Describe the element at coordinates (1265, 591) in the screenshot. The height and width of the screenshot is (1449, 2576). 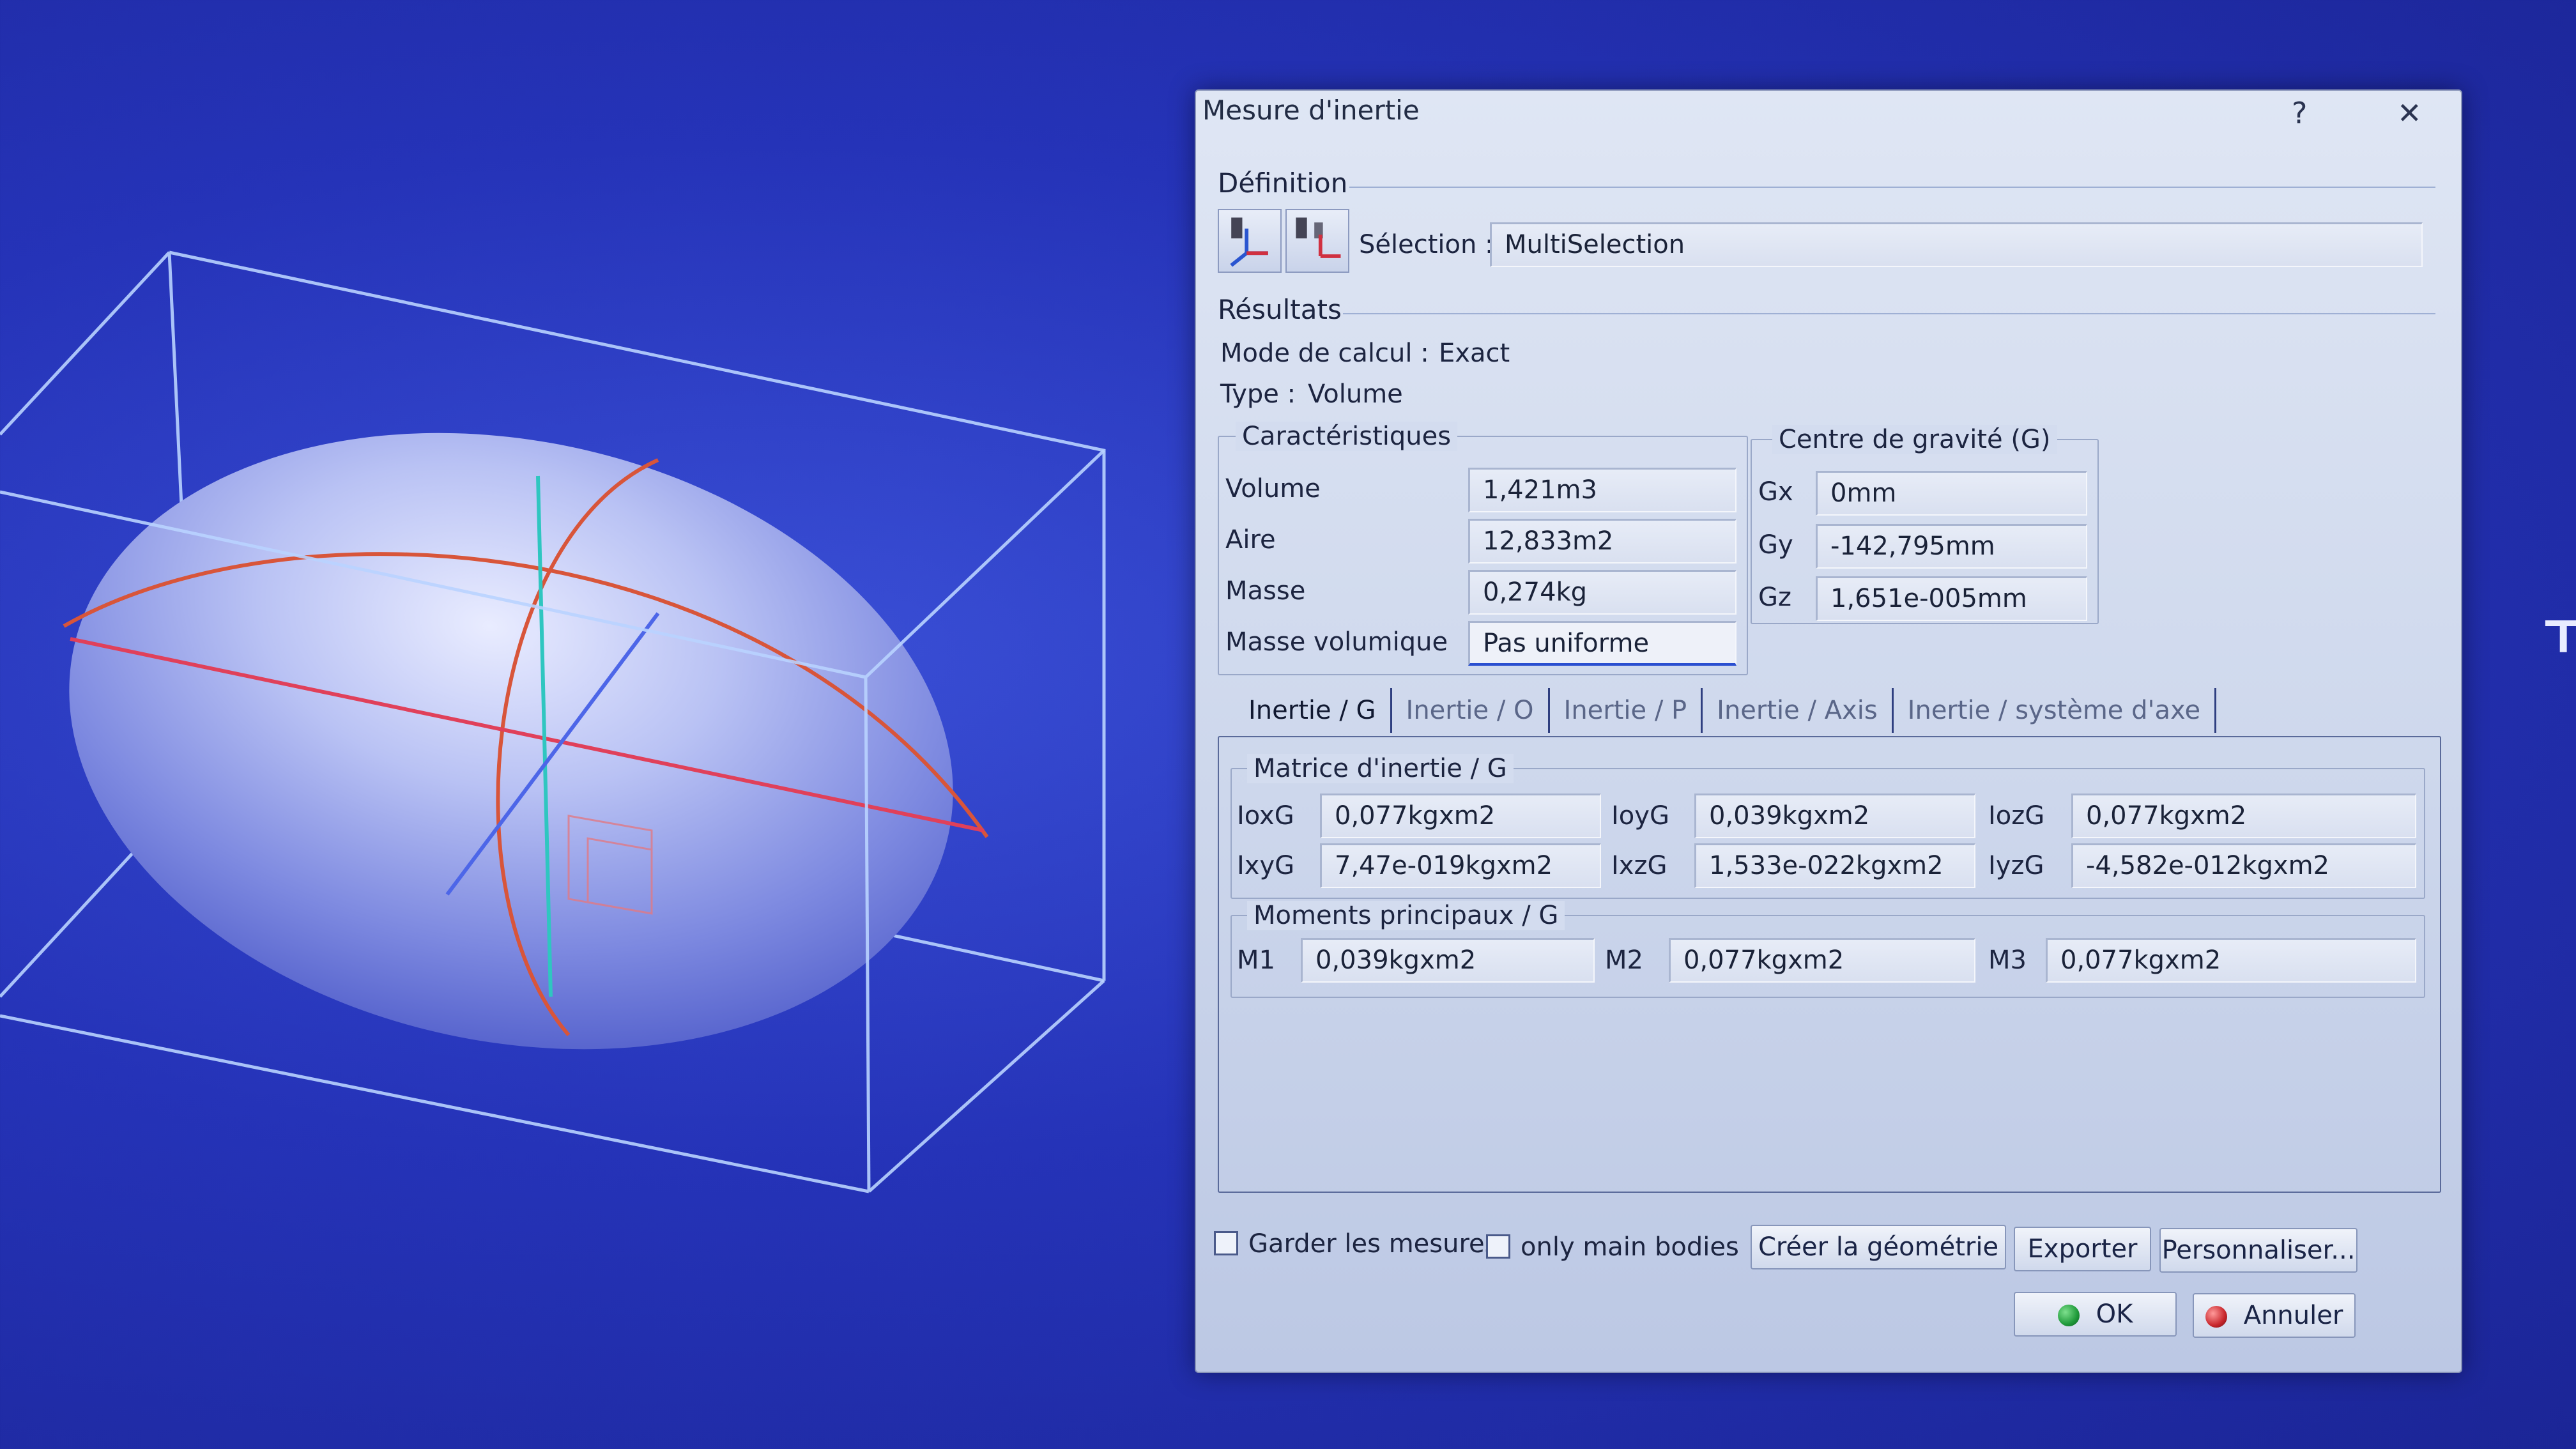
I see `mass-label: Masse` at that location.